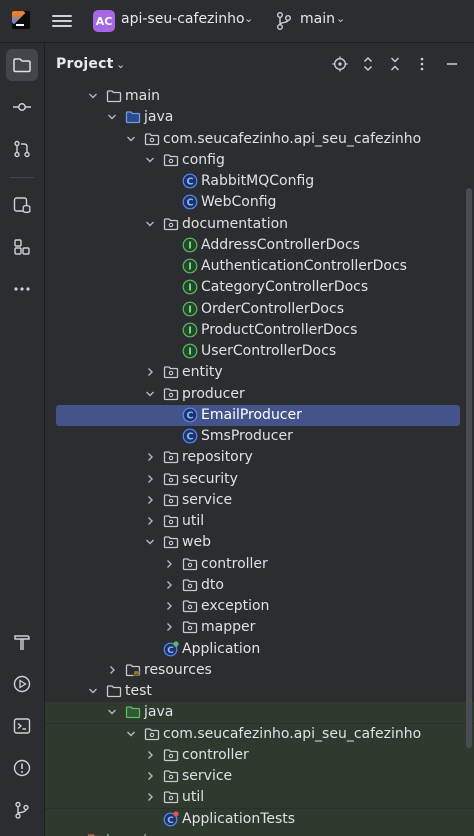  Describe the element at coordinates (22, 107) in the screenshot. I see `commit-icon` at that location.